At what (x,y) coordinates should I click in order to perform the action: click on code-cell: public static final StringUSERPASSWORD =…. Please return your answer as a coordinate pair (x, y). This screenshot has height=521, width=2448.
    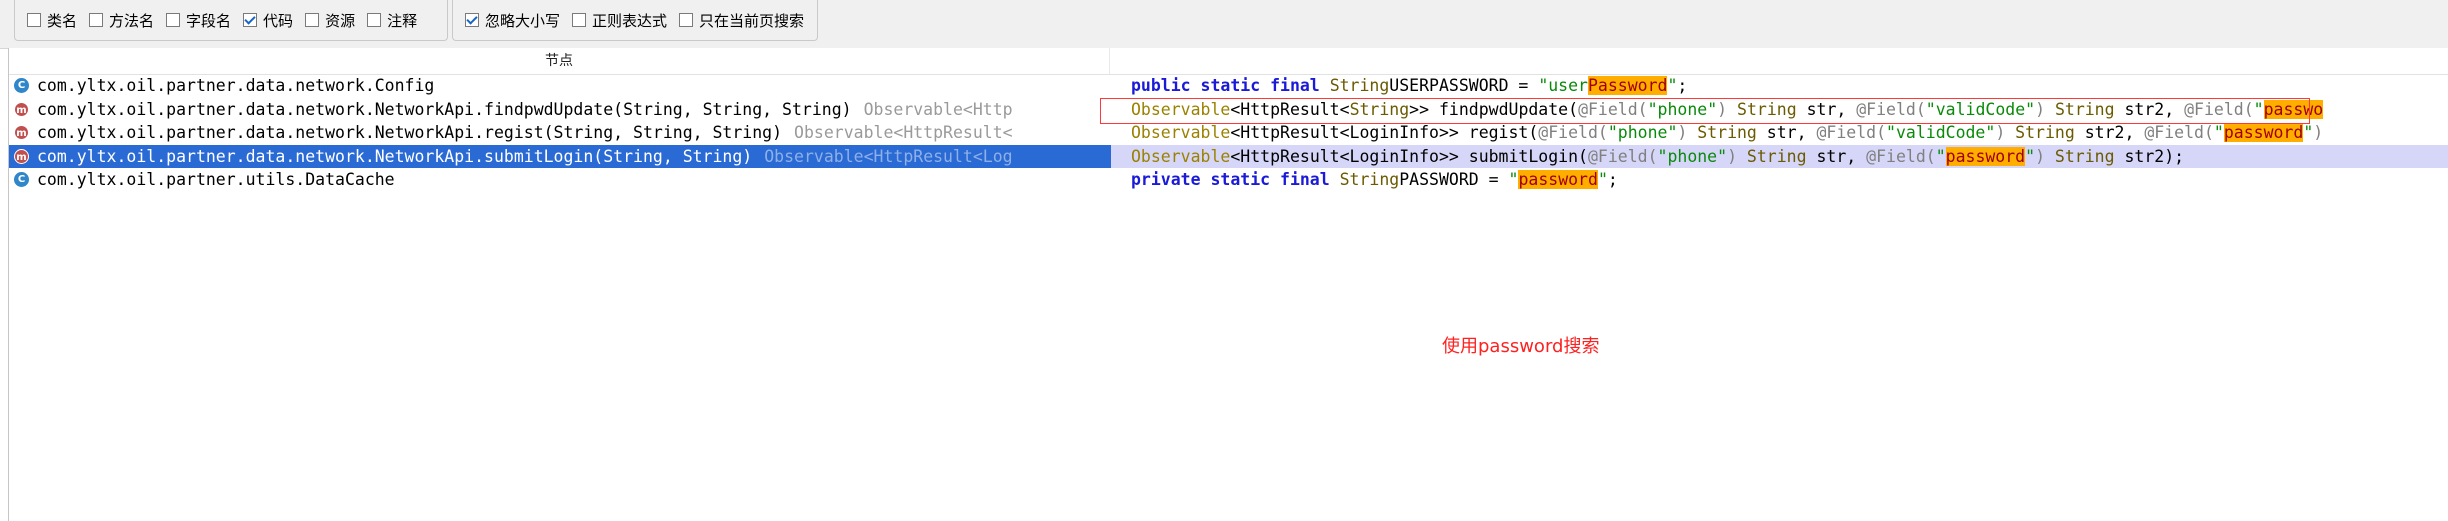
    Looking at the image, I should click on (1779, 85).